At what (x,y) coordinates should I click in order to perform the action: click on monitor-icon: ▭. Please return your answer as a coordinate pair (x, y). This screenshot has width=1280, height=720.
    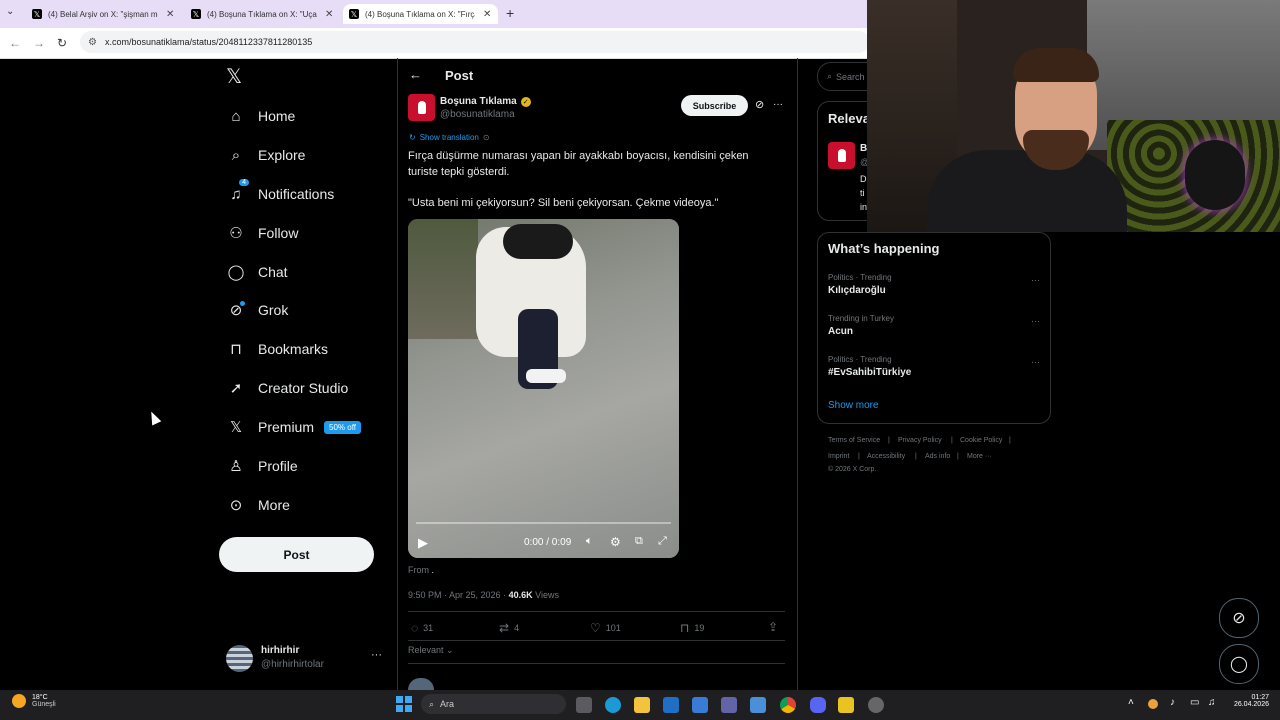
    Looking at the image, I should click on (1194, 702).